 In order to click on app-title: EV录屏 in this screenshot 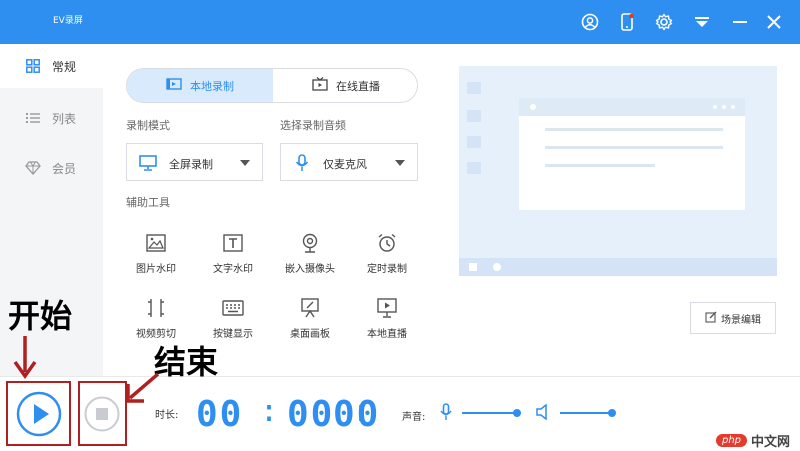, I will do `click(68, 21)`.